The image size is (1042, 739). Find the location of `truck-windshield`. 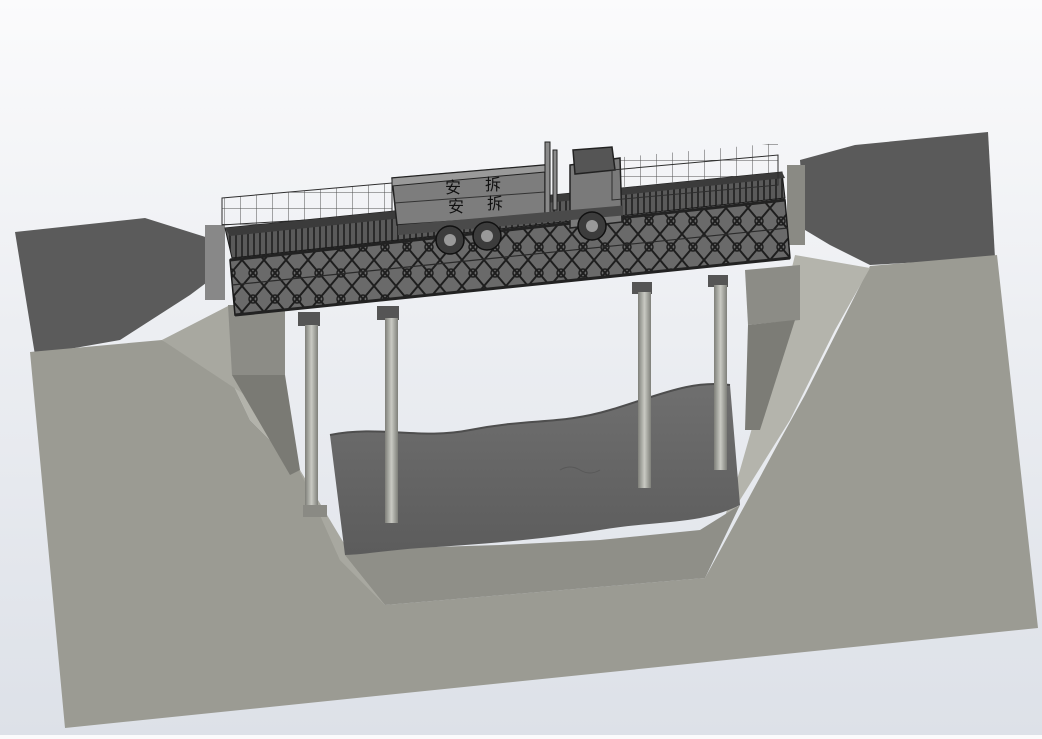

truck-windshield is located at coordinates (594, 160).